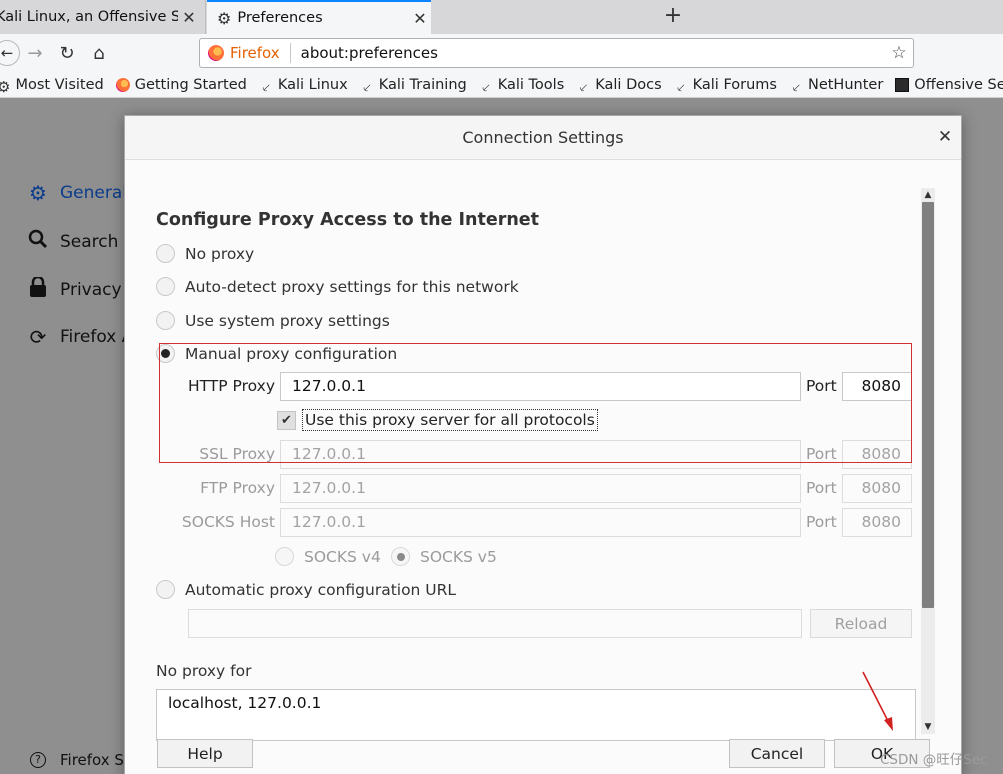 The height and width of the screenshot is (774, 1003). What do you see at coordinates (220, 253) in the screenshot?
I see `no-proxy-label: No proxy` at bounding box center [220, 253].